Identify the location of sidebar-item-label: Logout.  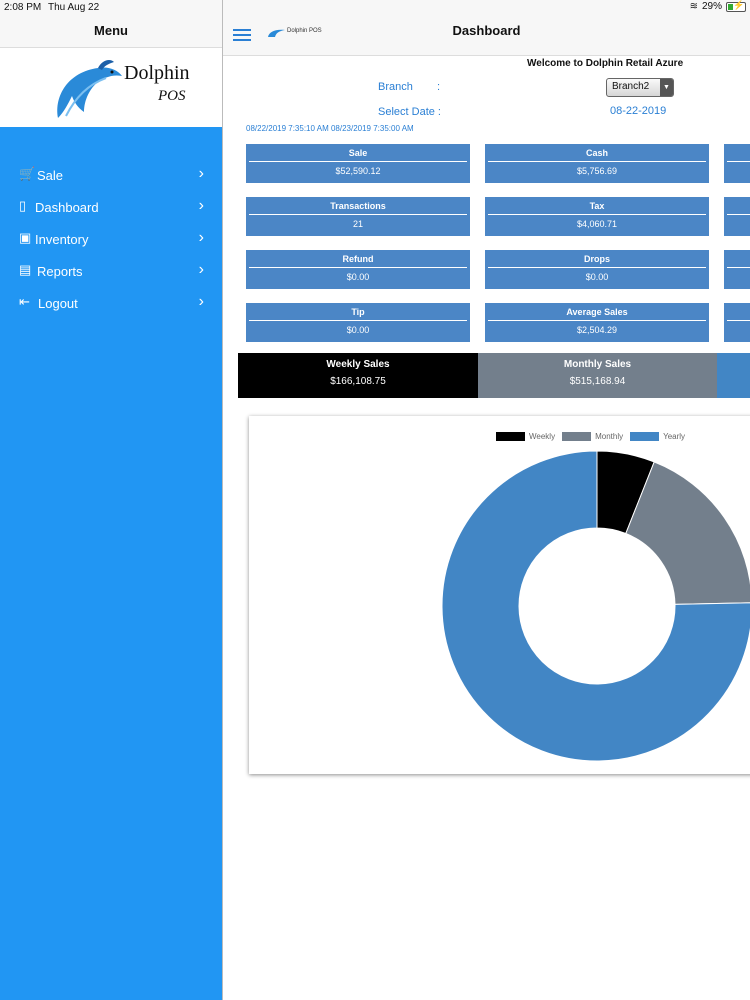
(58, 303).